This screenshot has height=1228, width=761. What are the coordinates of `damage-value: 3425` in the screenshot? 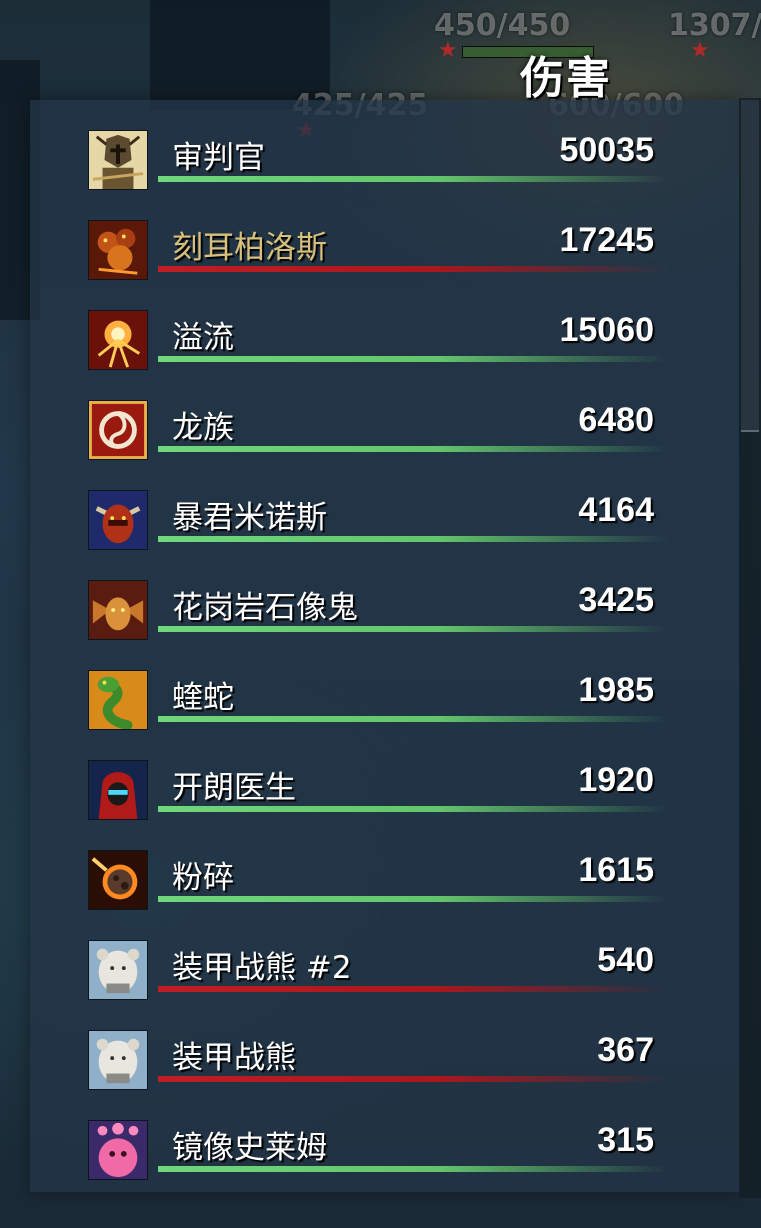 It's located at (616, 600).